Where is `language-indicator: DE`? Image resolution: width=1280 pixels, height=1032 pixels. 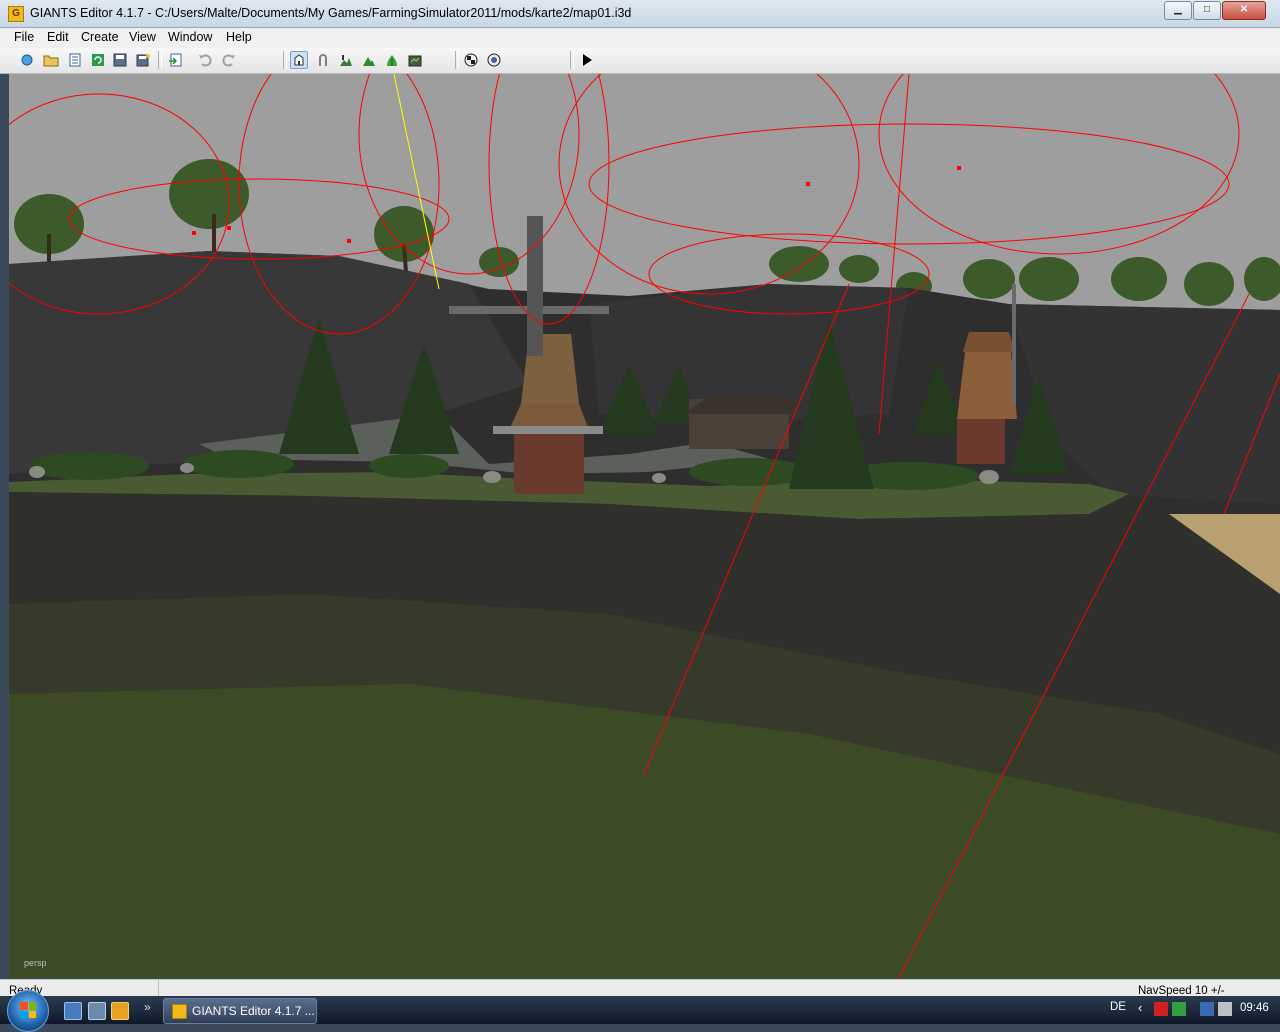
language-indicator: DE is located at coordinates (1118, 1007).